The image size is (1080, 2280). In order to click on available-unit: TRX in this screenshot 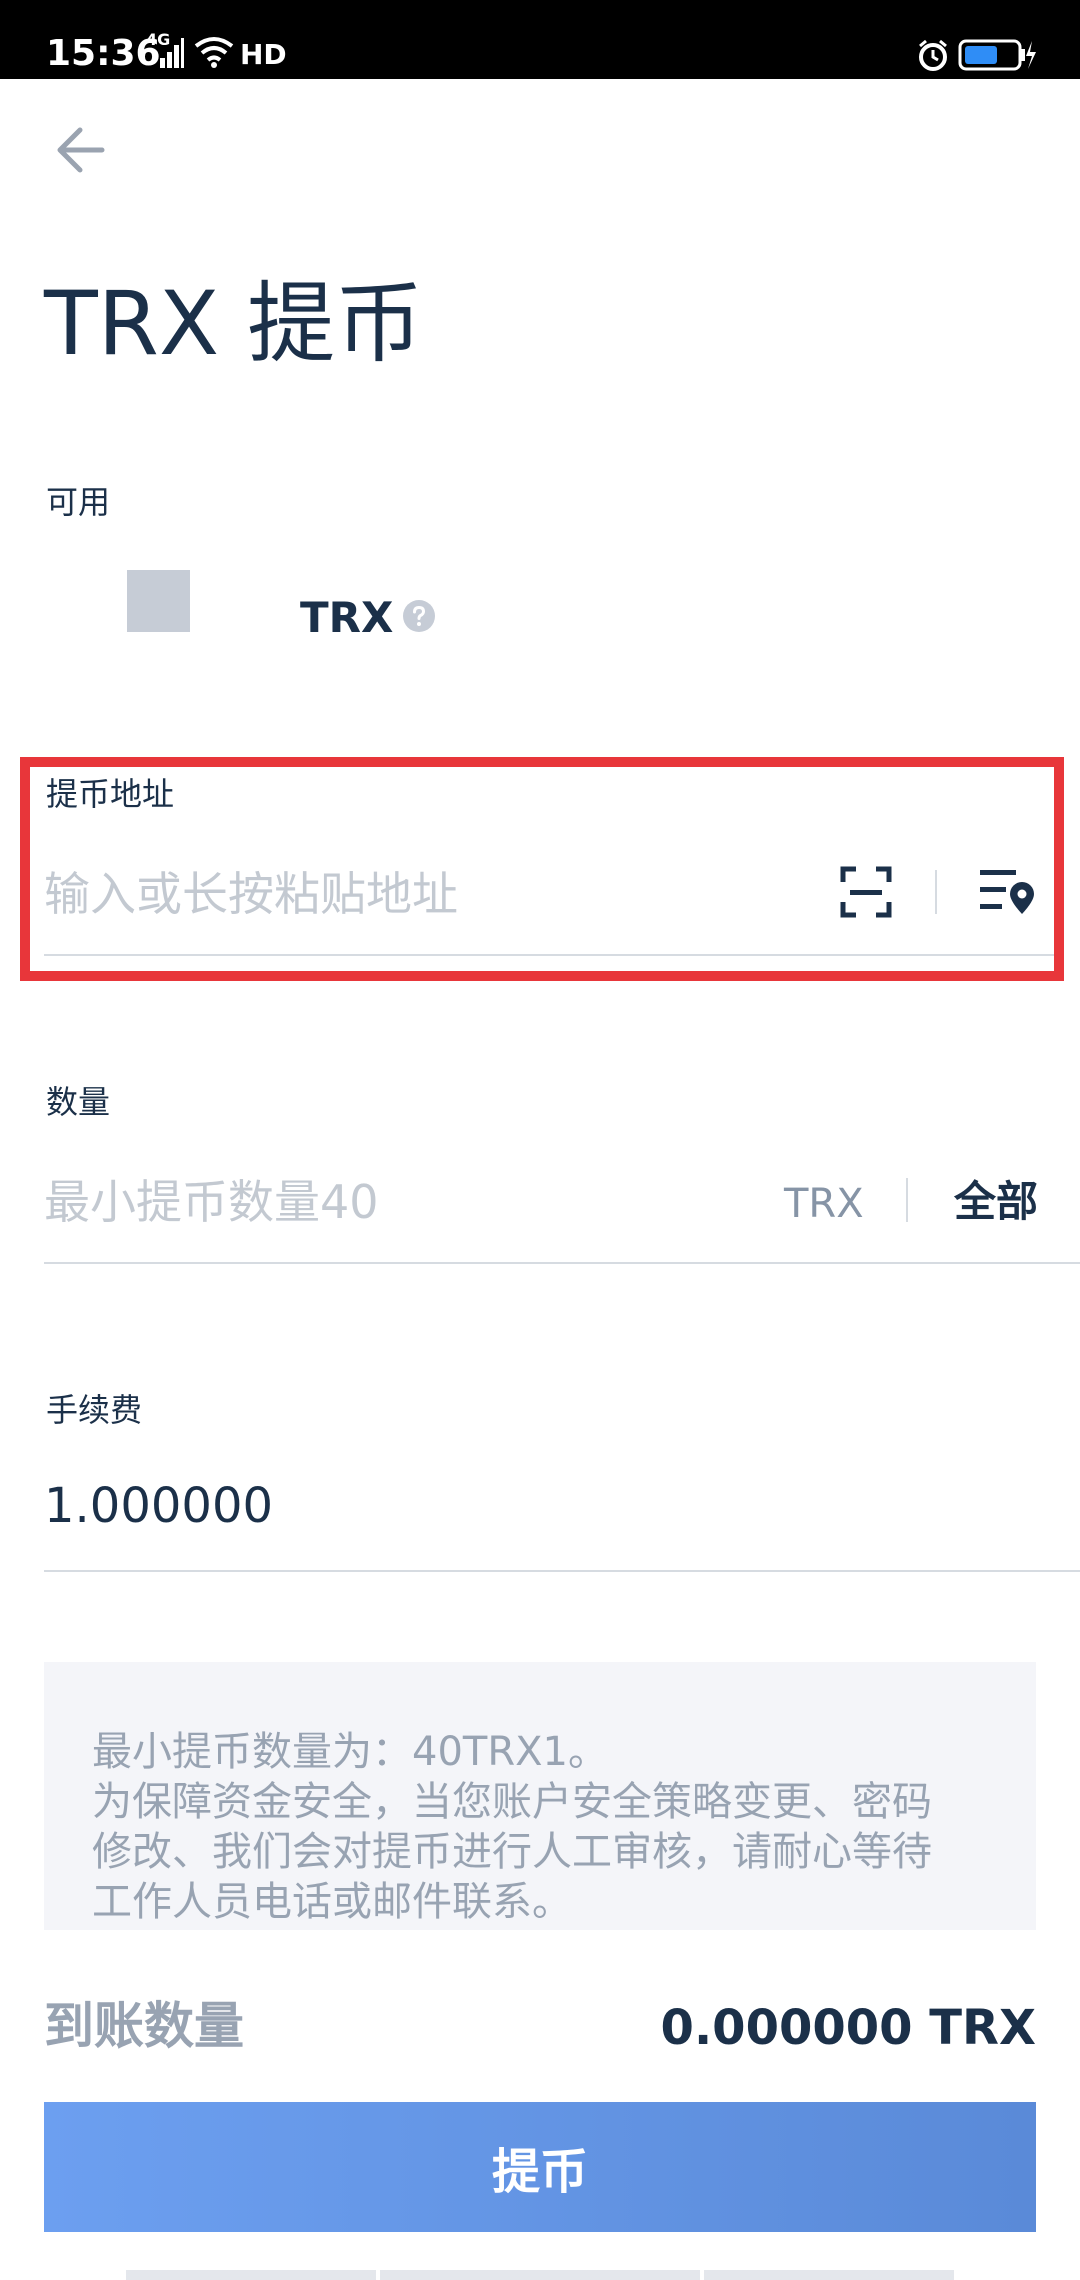, I will do `click(347, 617)`.